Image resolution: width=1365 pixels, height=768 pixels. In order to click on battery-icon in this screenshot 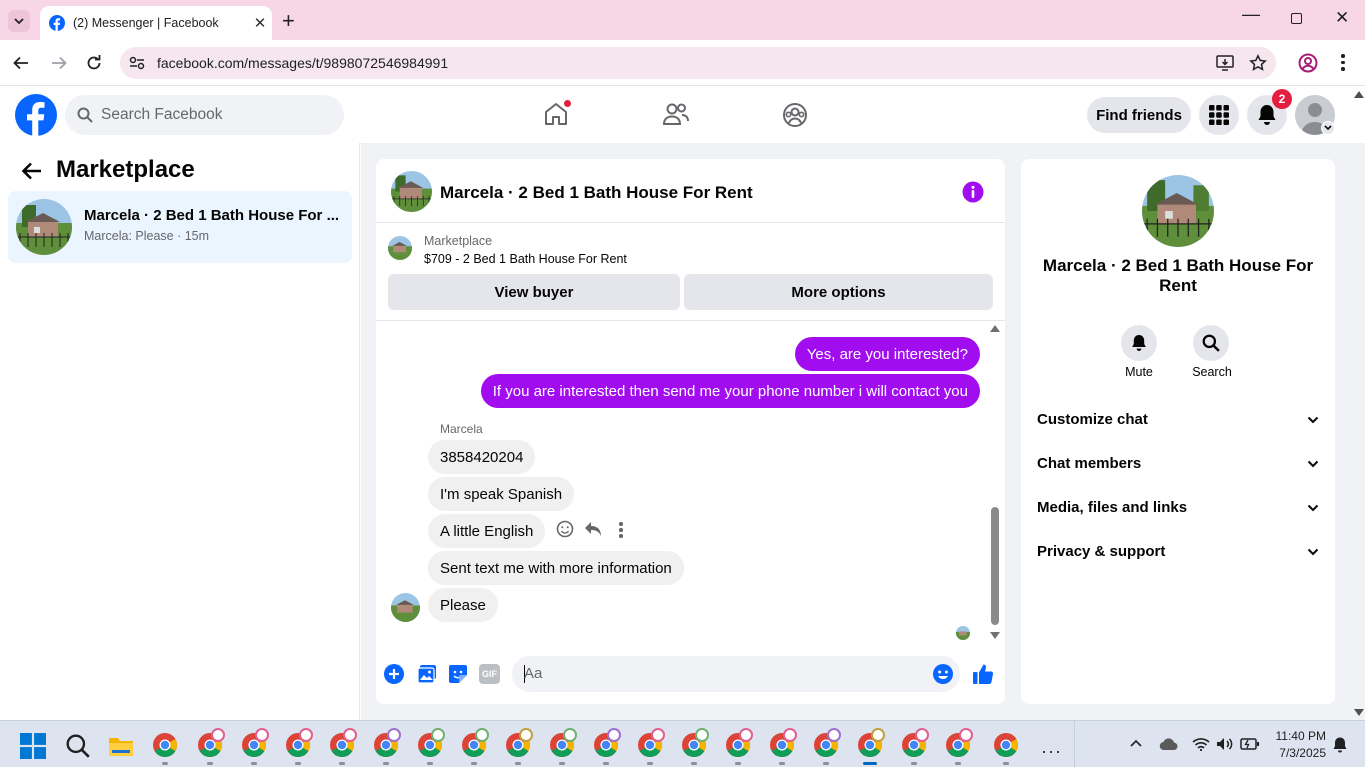, I will do `click(1250, 744)`.